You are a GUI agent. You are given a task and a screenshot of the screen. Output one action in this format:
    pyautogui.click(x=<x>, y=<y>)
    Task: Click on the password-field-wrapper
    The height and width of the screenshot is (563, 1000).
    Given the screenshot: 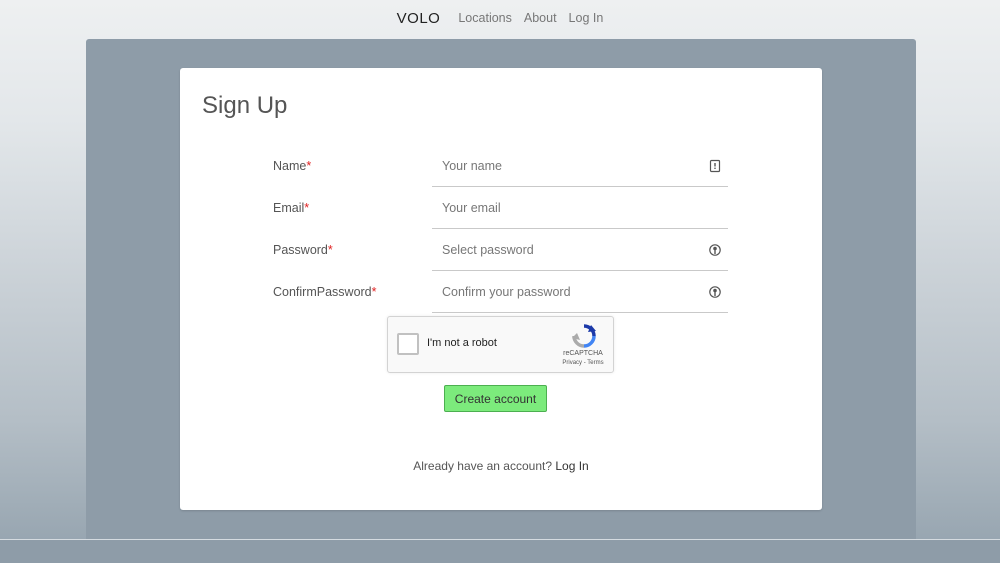 What is the action you would take?
    pyautogui.click(x=580, y=251)
    